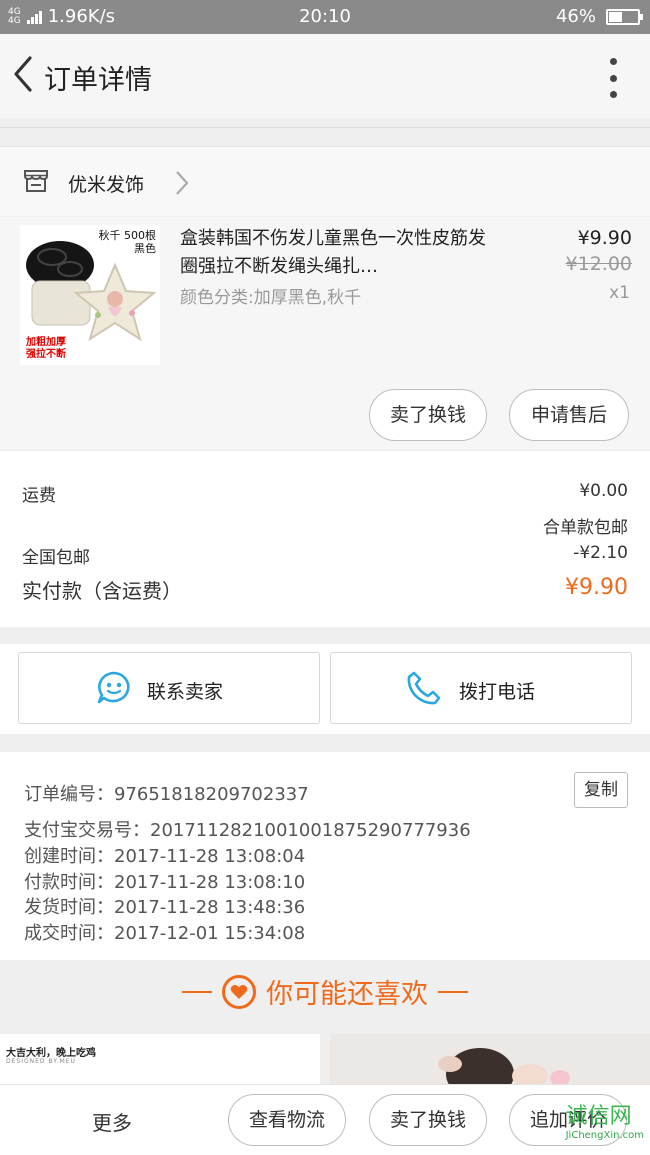 This screenshot has width=650, height=1155. What do you see at coordinates (624, 16) in the screenshot?
I see `battery-icon` at bounding box center [624, 16].